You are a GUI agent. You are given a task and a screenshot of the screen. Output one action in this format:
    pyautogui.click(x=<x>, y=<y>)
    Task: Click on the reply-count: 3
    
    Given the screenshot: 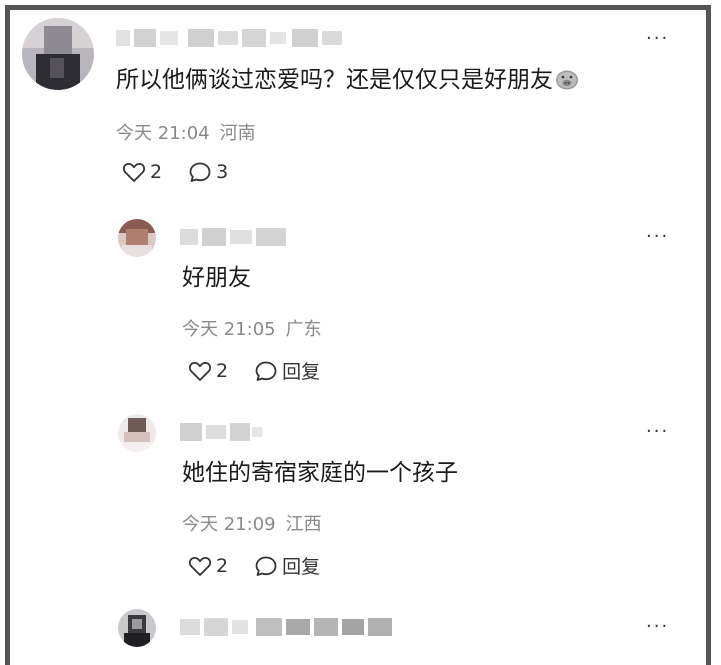 What is the action you would take?
    pyautogui.click(x=222, y=172)
    